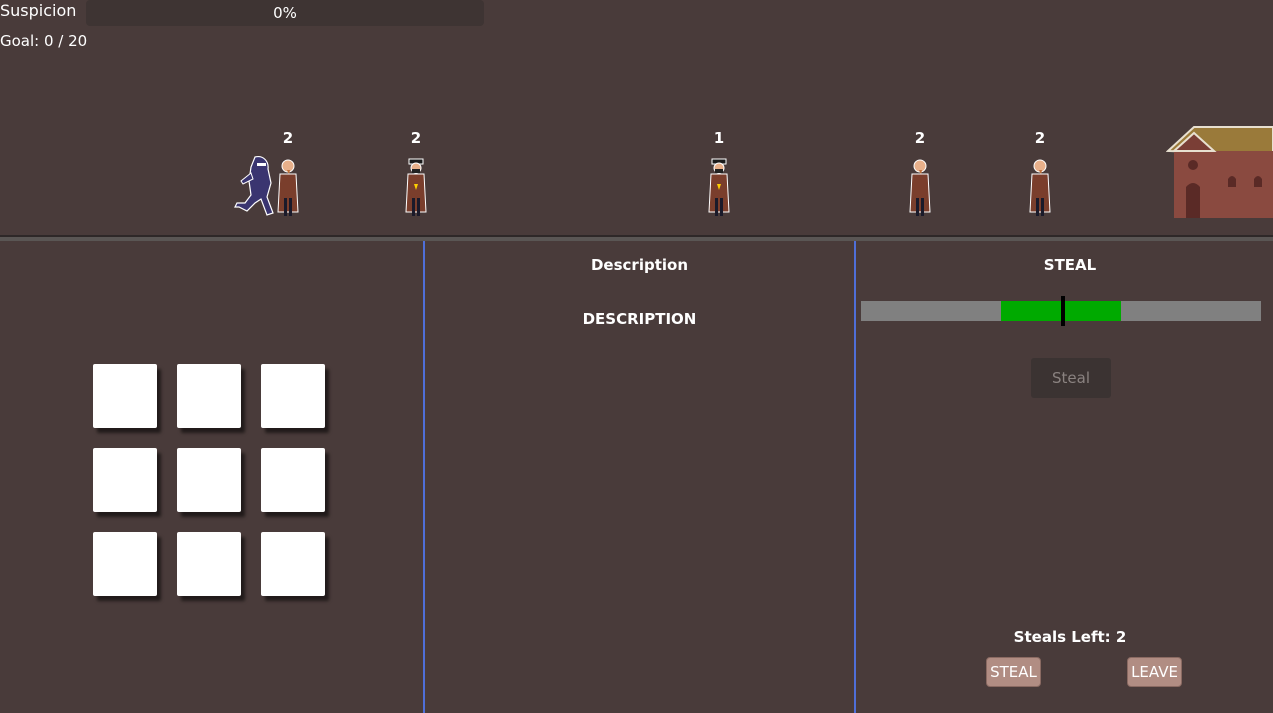  I want to click on steal-timing-meter, so click(1061, 311).